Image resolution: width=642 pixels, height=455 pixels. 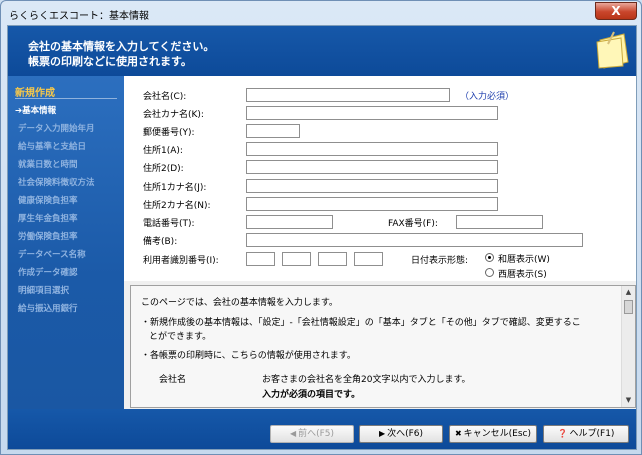 What do you see at coordinates (177, 206) in the screenshot?
I see `address2-kana-label: 住所2カナ名(N):` at bounding box center [177, 206].